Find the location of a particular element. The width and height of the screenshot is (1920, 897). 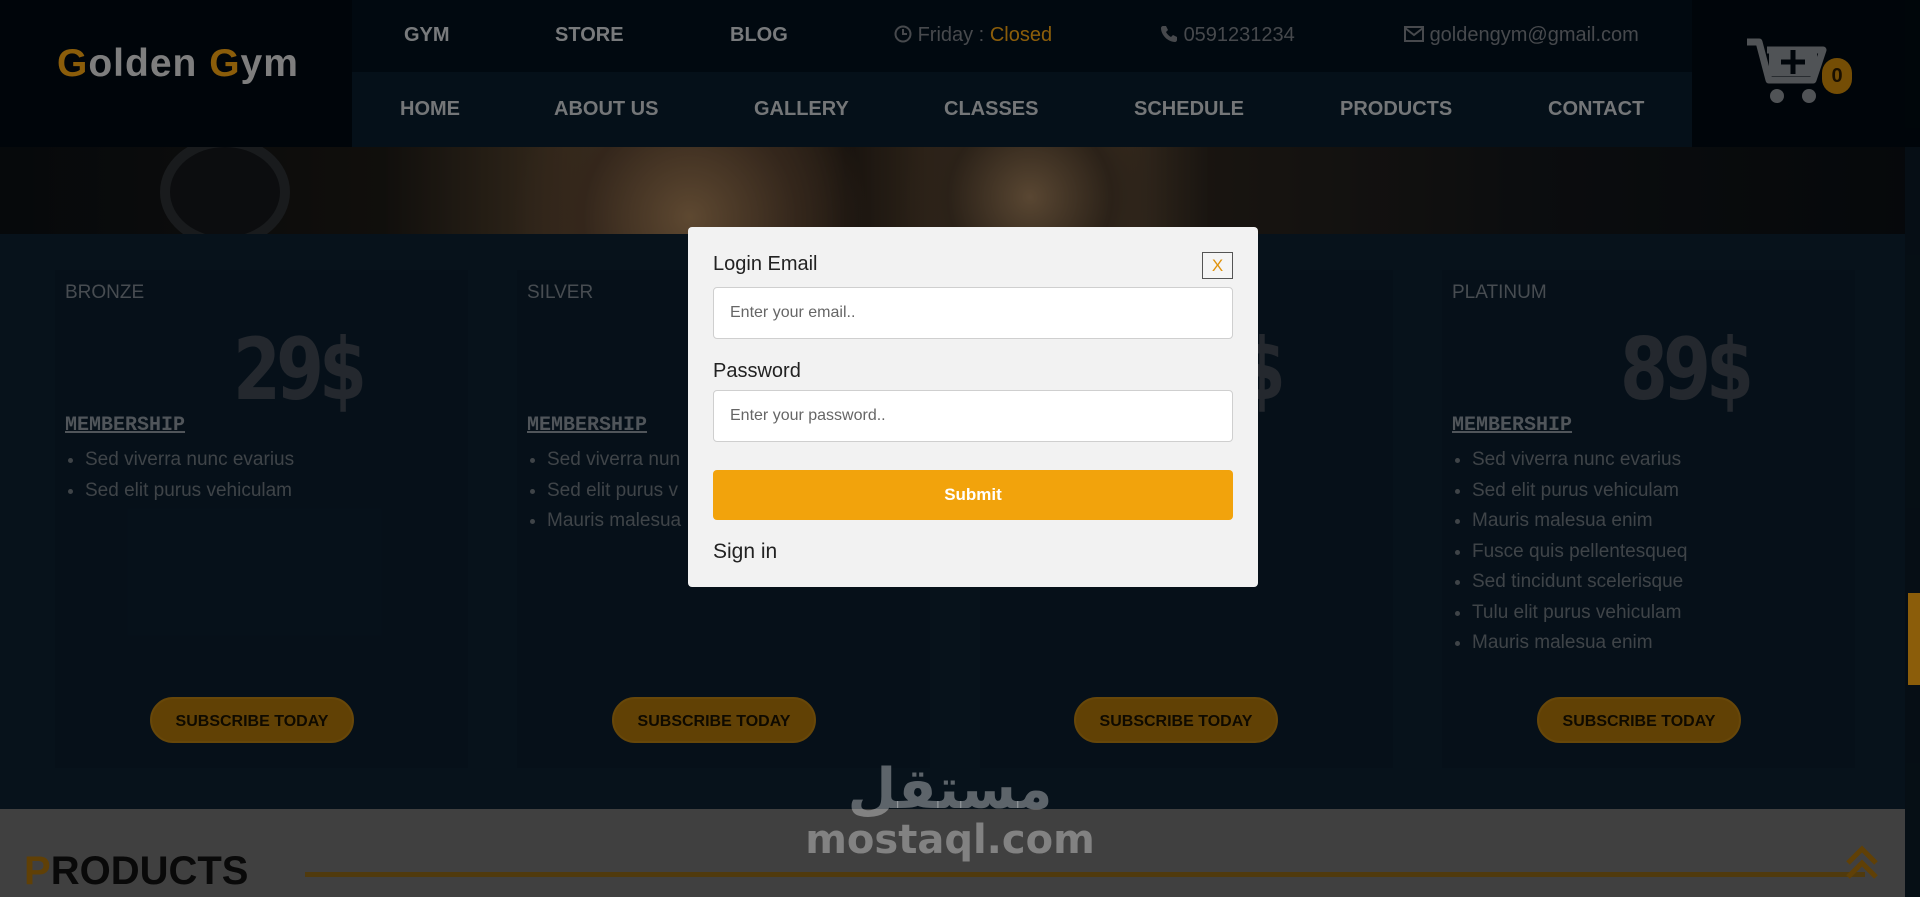

password-label: Password is located at coordinates (757, 371).